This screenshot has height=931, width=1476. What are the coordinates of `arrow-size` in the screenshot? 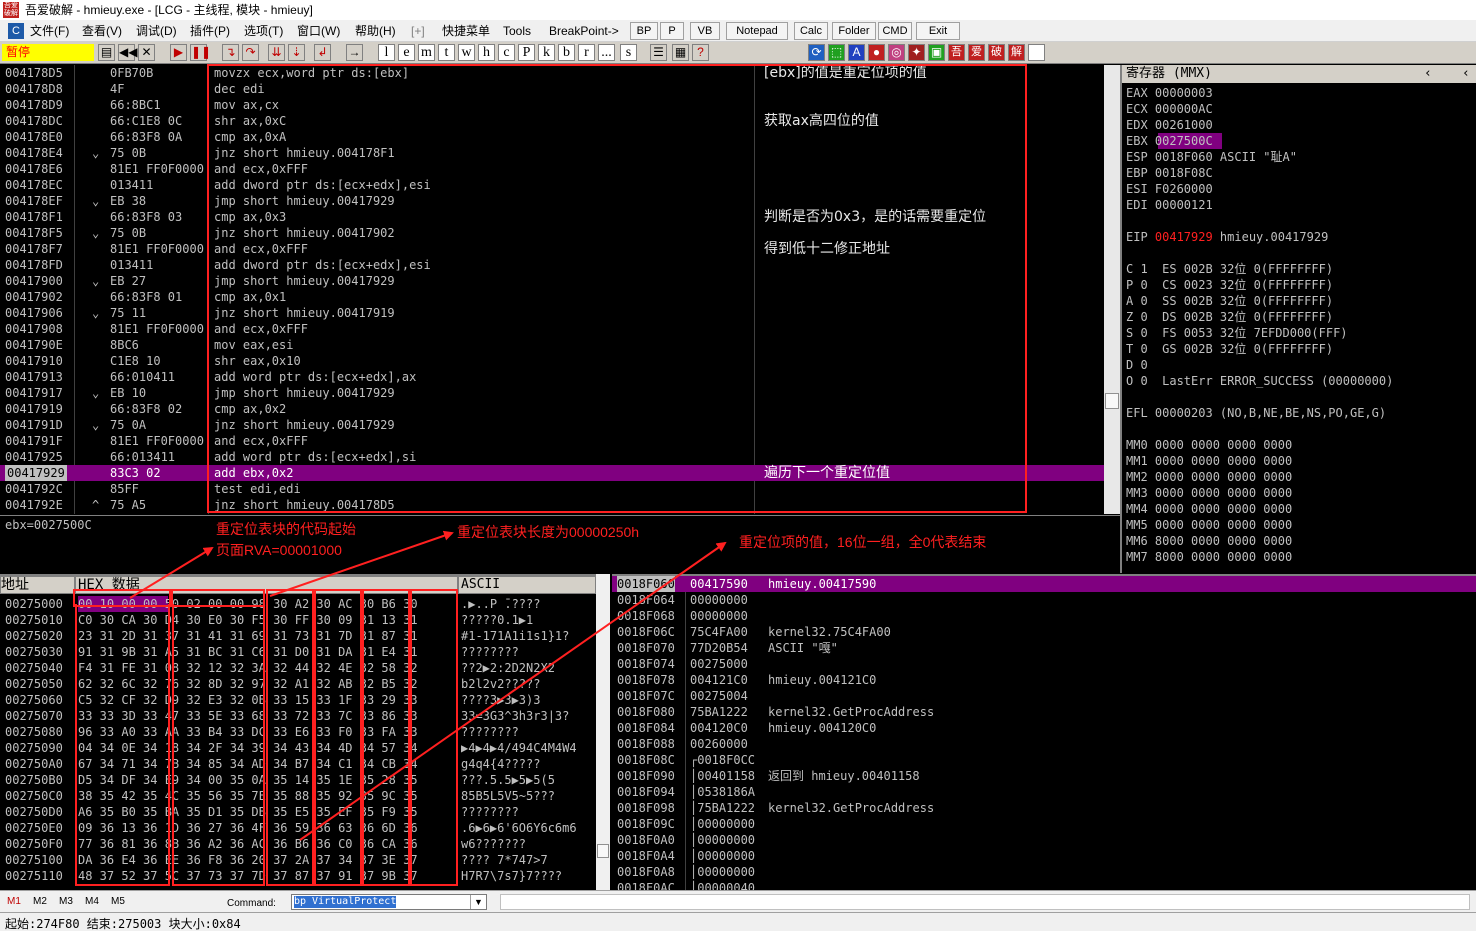 It's located at (361, 563).